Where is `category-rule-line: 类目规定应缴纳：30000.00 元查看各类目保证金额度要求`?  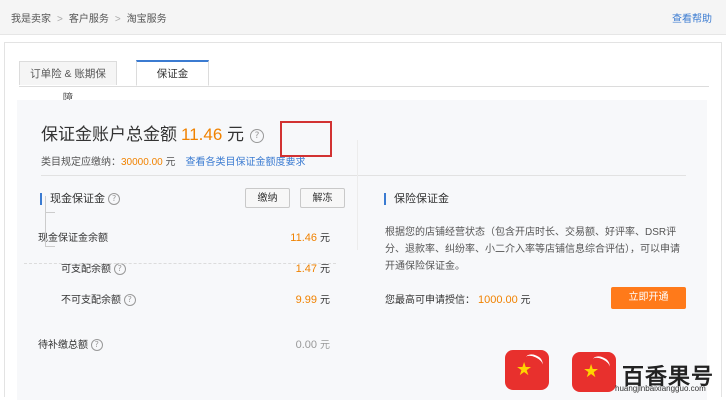
category-rule-line: 类目规定应缴纳：30000.00 元查看各类目保证金额度要求 is located at coordinates (173, 160).